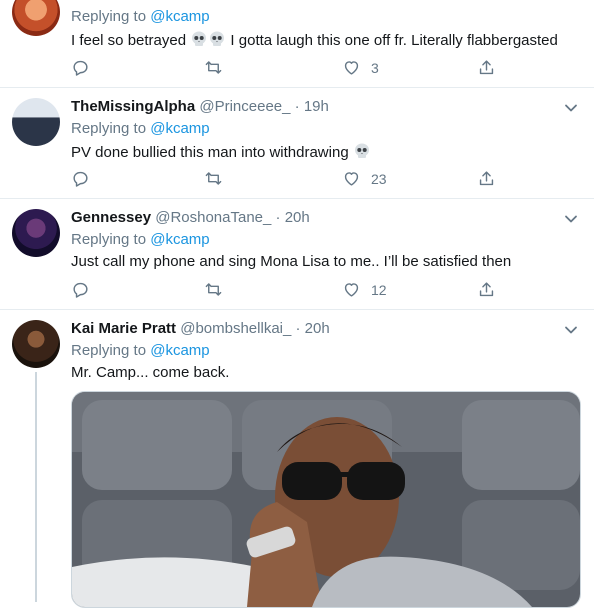  I want to click on tweet-header: TheMissingAlpha @Princeeee_ · 19h, so click(200, 106).